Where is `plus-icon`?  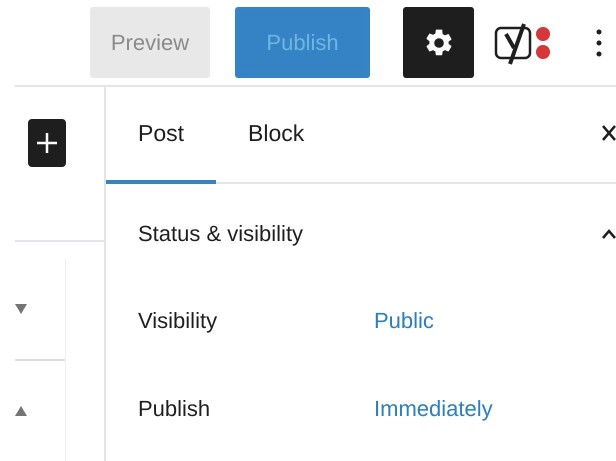
plus-icon is located at coordinates (47, 143).